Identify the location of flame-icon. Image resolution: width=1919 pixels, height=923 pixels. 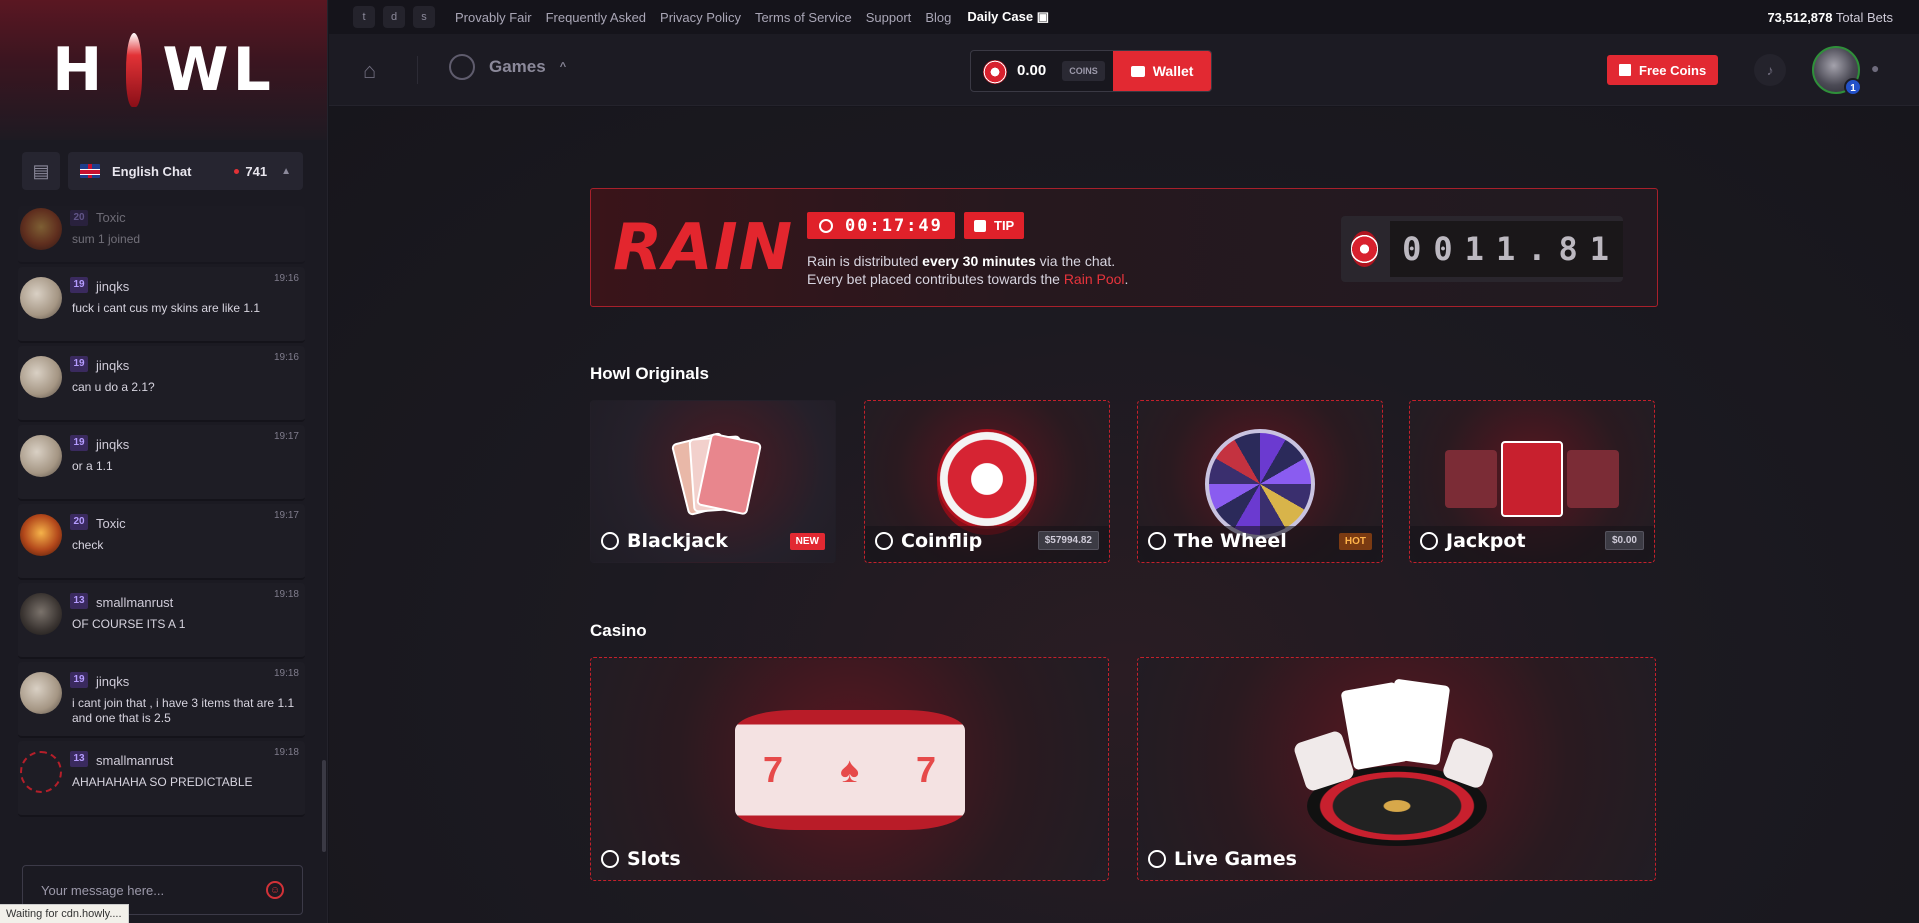
(134, 70).